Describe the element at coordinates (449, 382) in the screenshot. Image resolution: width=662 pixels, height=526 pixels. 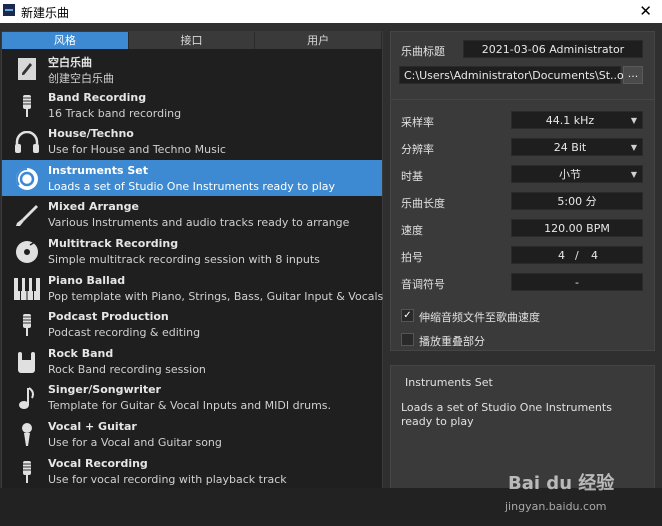
I see `info-title: Instruments Set` at that location.